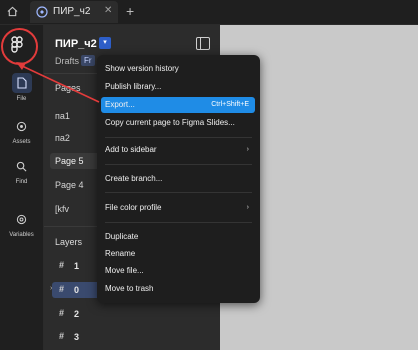 Image resolution: width=418 pixels, height=350 pixels. I want to click on figma-file-icon, so click(42, 12).